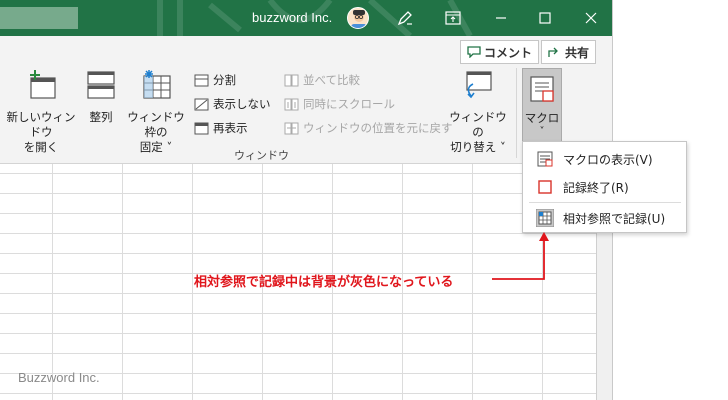 The image size is (728, 400). What do you see at coordinates (291, 128) in the screenshot?
I see `reset-position-icon` at bounding box center [291, 128].